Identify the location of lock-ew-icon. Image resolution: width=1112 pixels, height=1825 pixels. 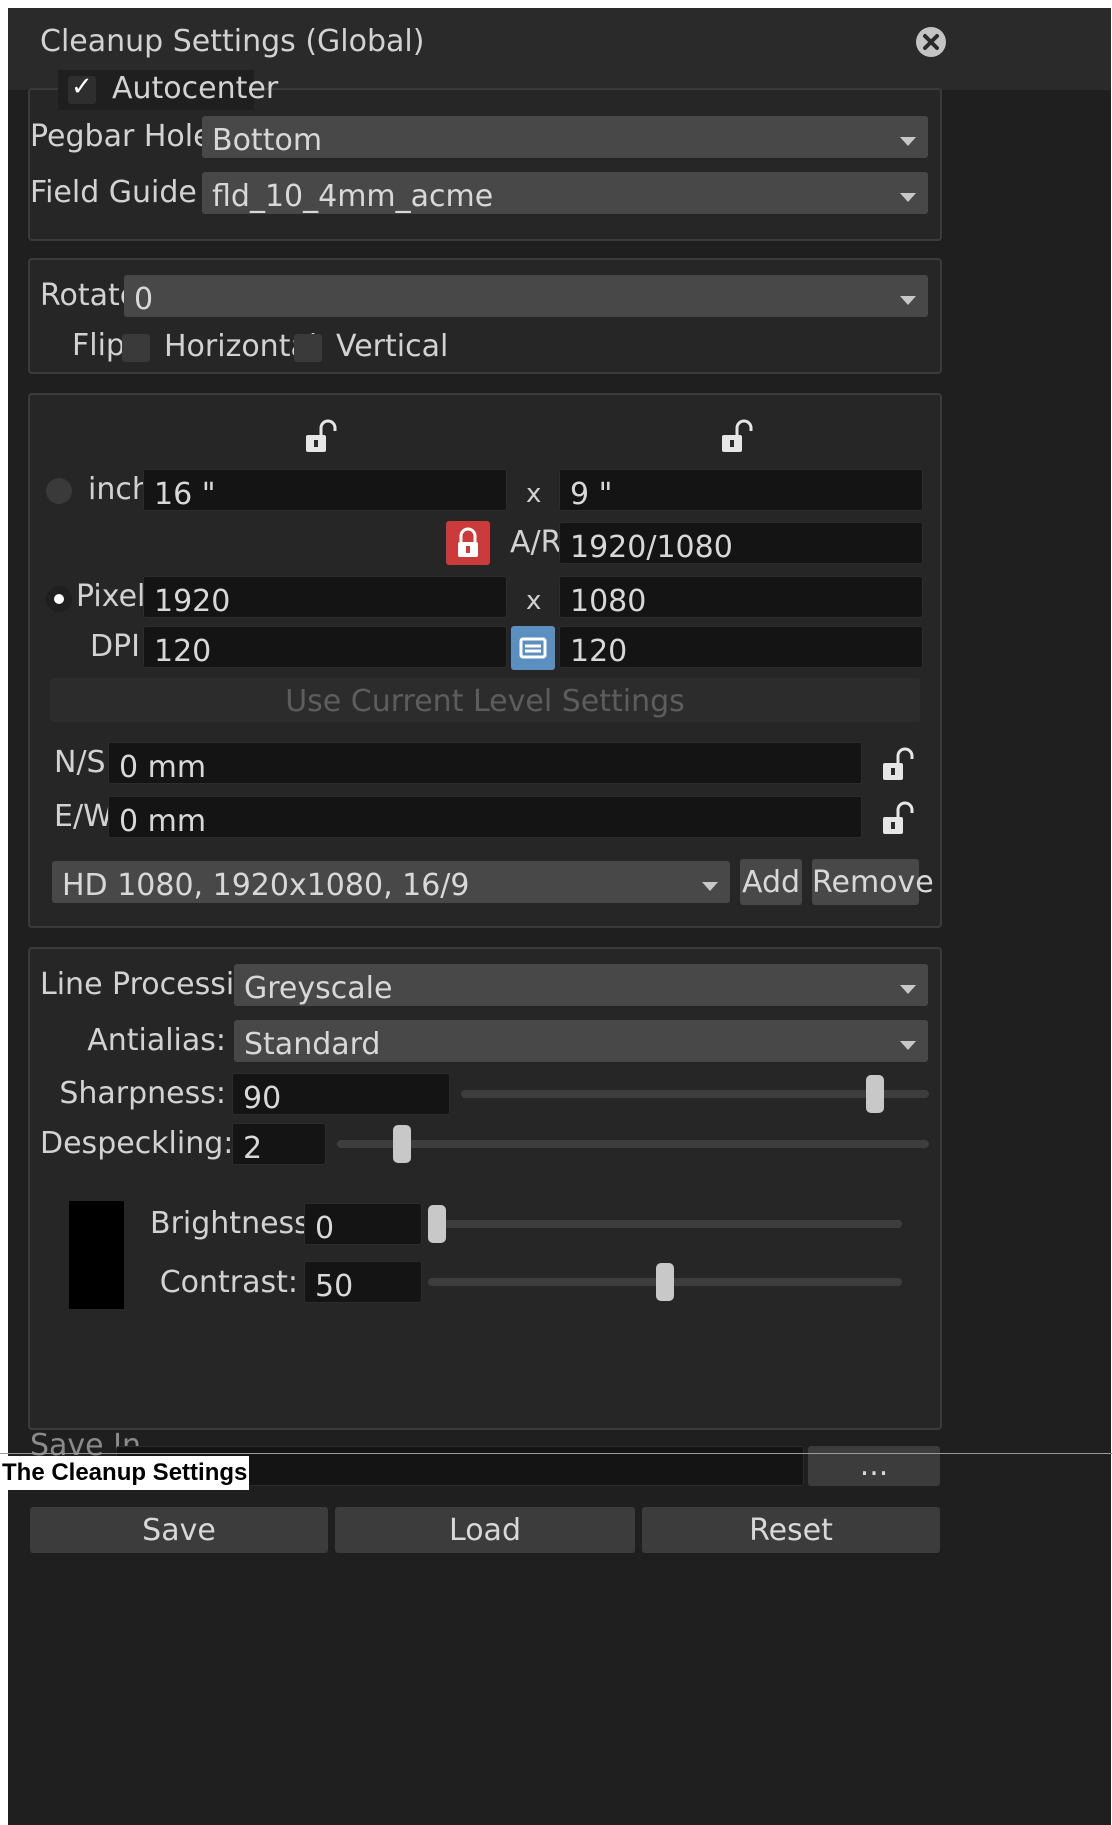
(897, 820).